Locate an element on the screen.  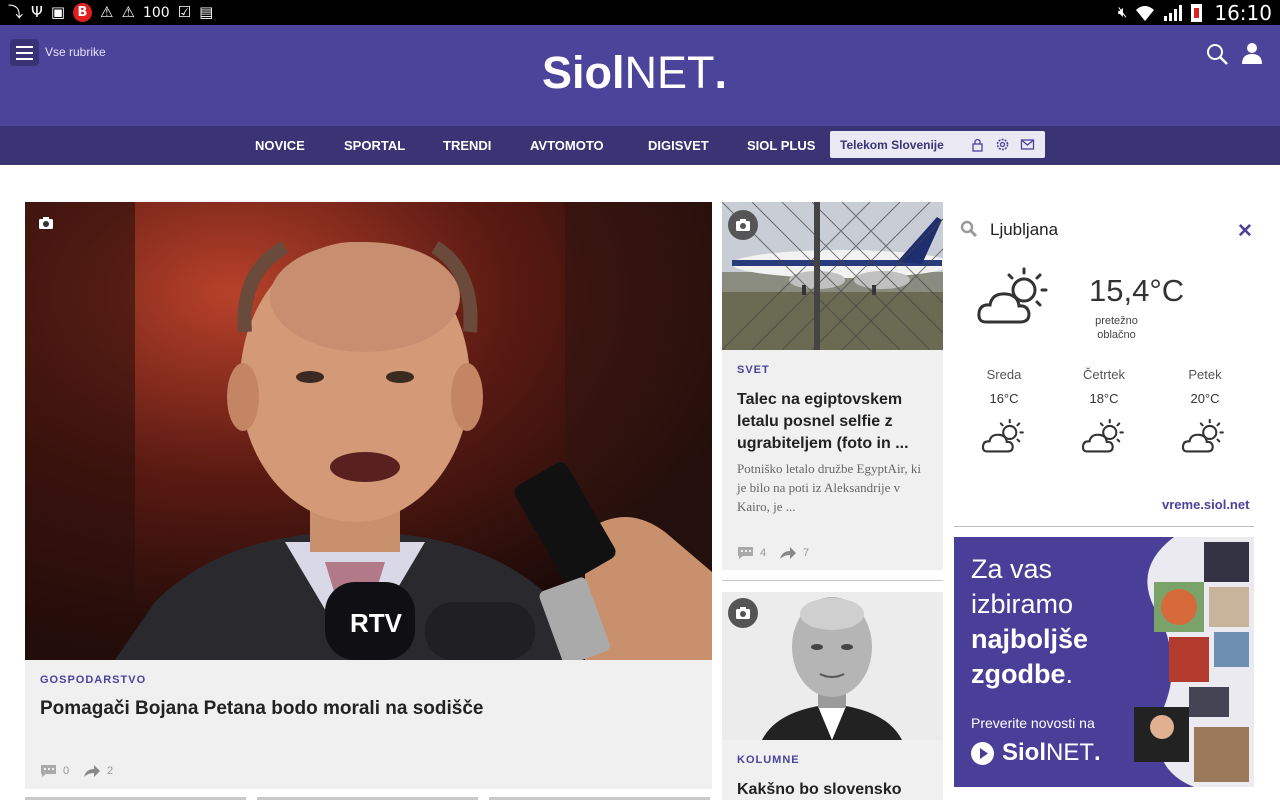
share-count-value: 2 is located at coordinates (110, 771).